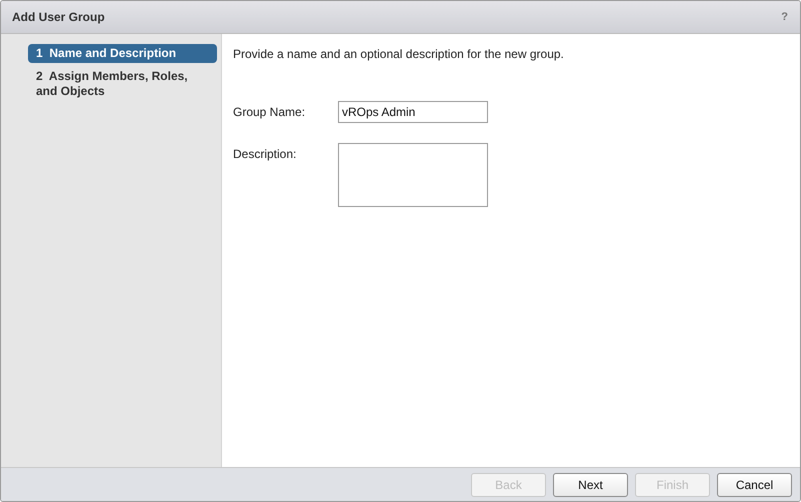 This screenshot has height=502, width=801. Describe the element at coordinates (413, 112) in the screenshot. I see `name-field: vROps Admin` at that location.